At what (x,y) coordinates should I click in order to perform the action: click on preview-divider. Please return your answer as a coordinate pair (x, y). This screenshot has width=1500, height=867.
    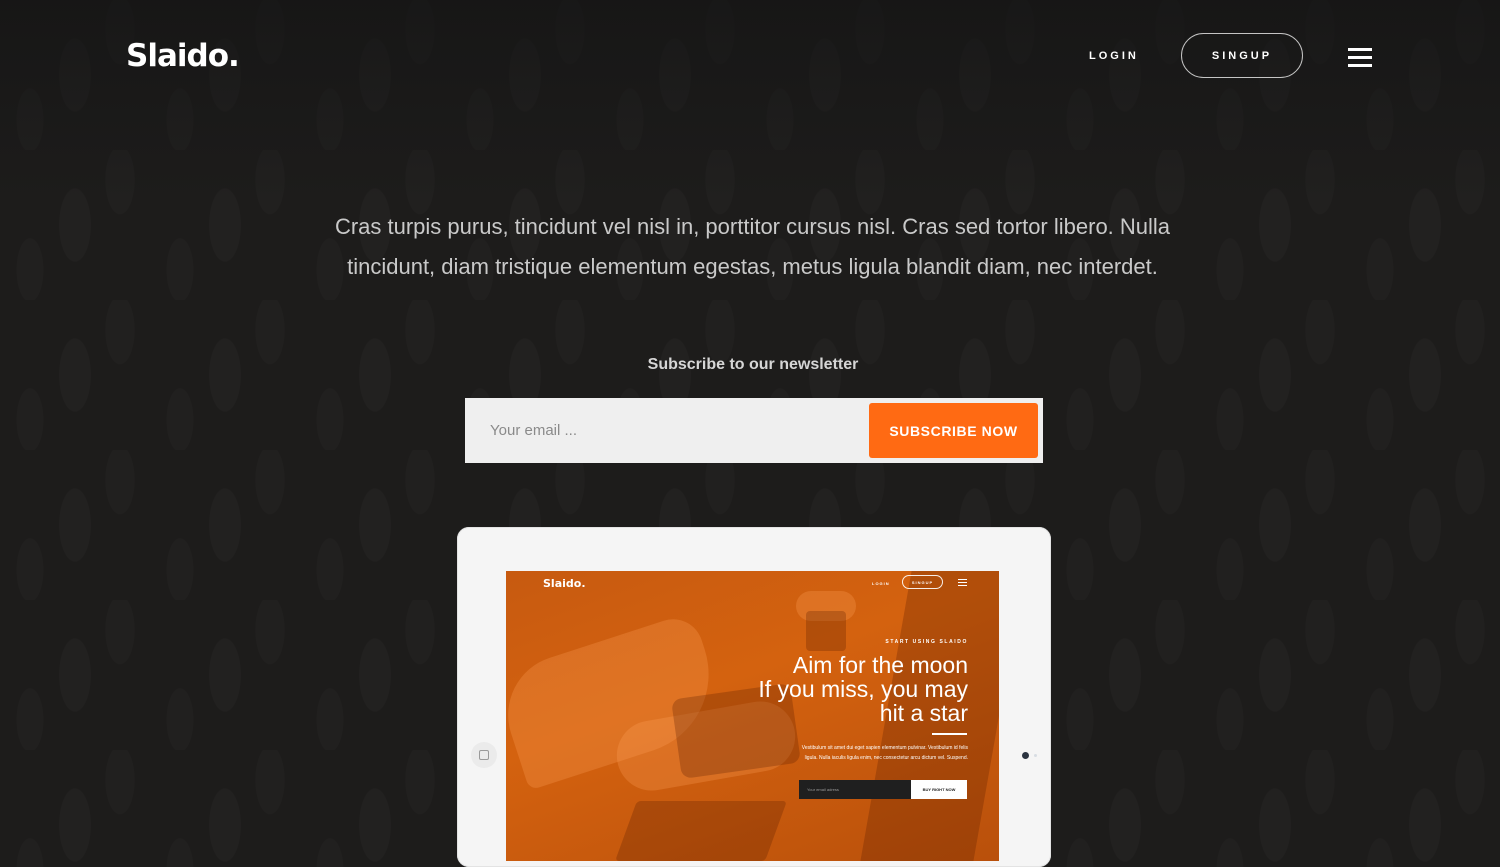
    Looking at the image, I should click on (949, 734).